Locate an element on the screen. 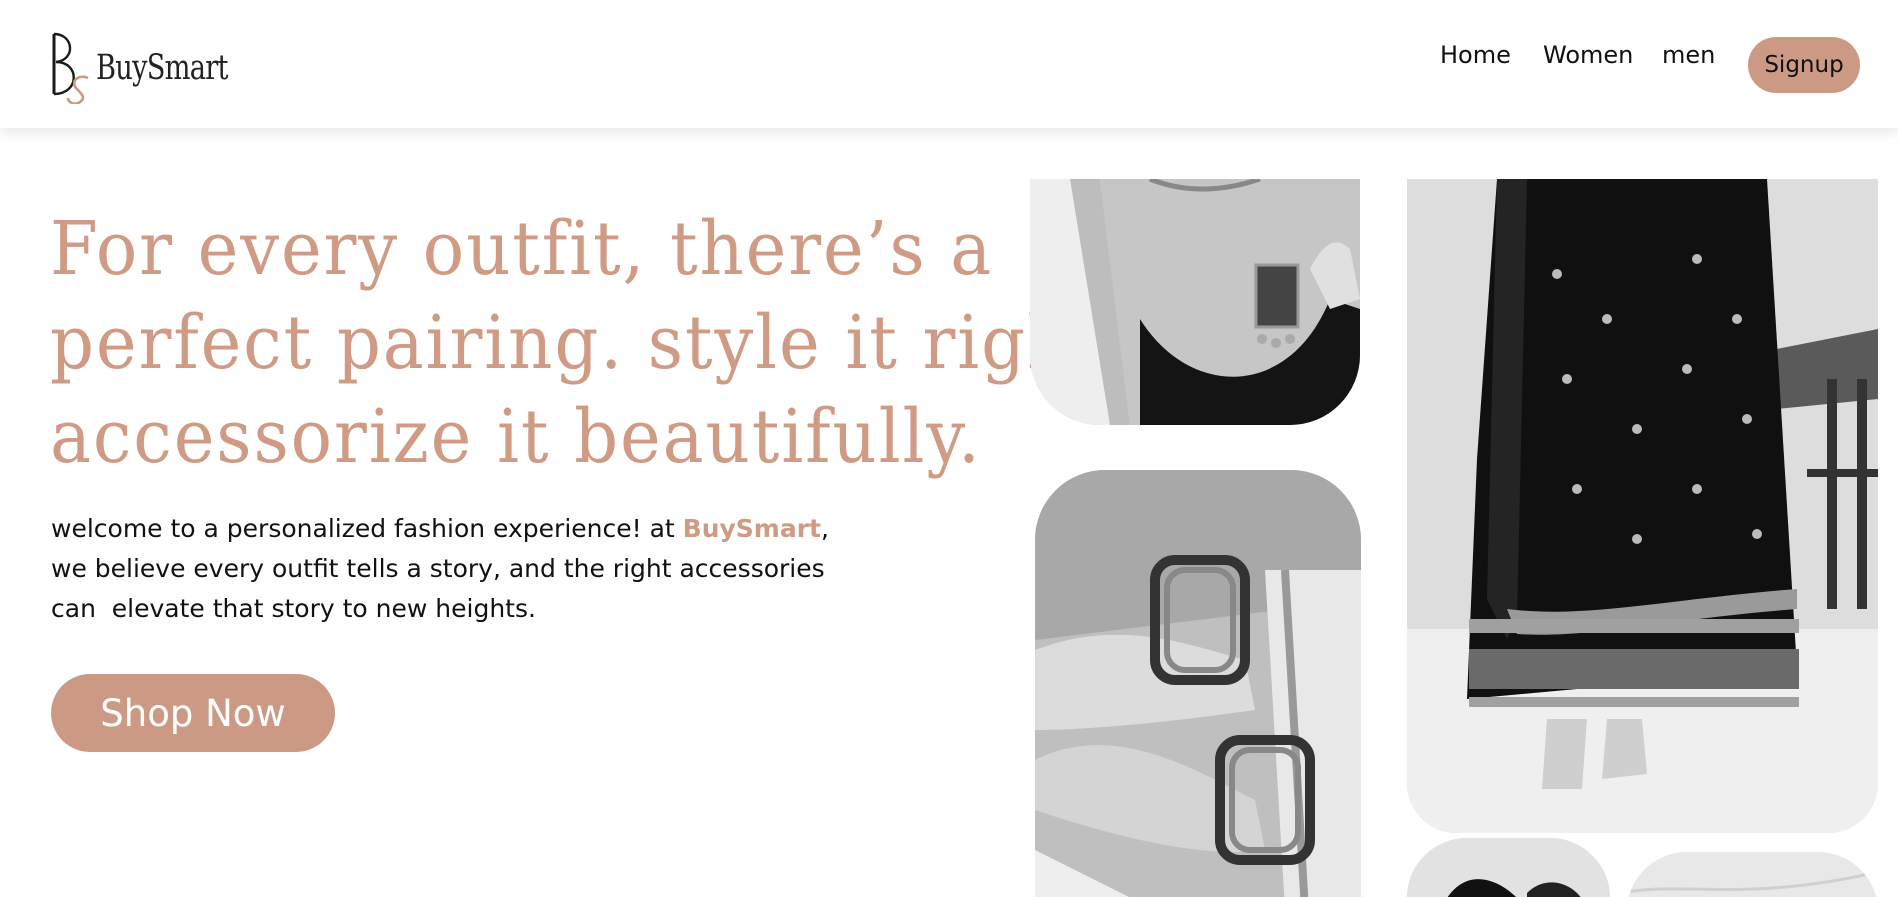 The image size is (1898, 897). headline-line-2: perfect pairing. style it right. is located at coordinates (588, 343).